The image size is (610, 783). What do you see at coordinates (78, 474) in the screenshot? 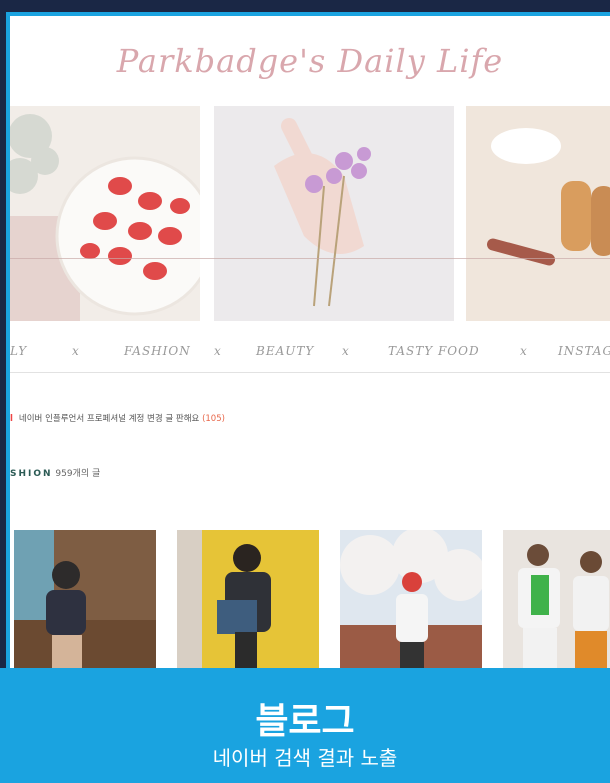
I see `post-count: 959개의 글` at bounding box center [78, 474].